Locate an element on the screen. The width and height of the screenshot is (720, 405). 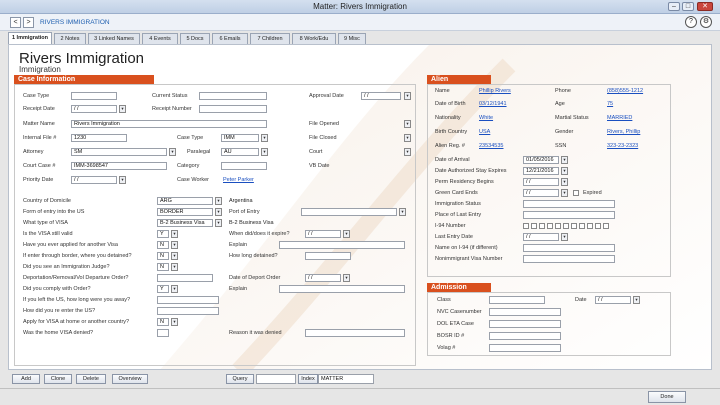
file-closed-picker: ▾ is located at coordinates (407, 138).